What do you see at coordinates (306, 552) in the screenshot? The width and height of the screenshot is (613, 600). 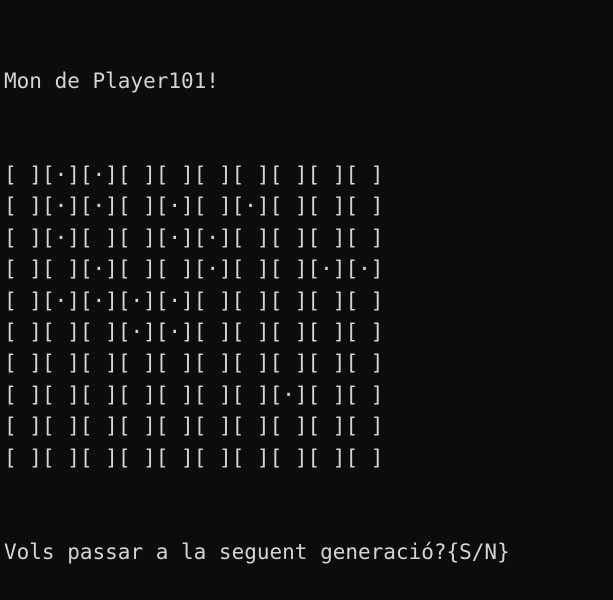 I see `next-generation-prompt: Vols passar a la seguent generació?{S/N}` at bounding box center [306, 552].